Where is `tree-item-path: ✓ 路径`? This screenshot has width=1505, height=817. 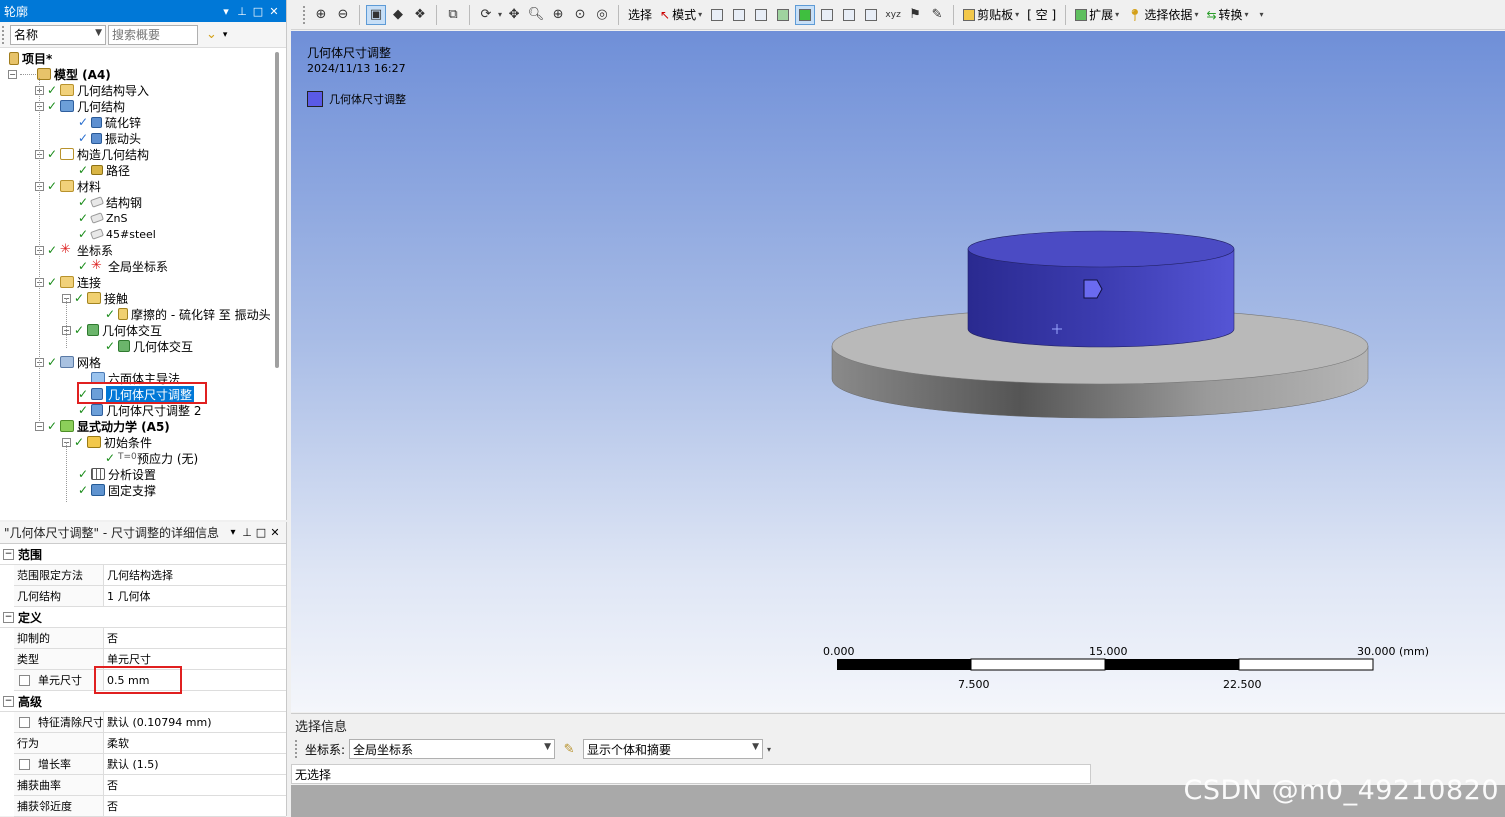 tree-item-path: ✓ 路径 is located at coordinates (104, 170).